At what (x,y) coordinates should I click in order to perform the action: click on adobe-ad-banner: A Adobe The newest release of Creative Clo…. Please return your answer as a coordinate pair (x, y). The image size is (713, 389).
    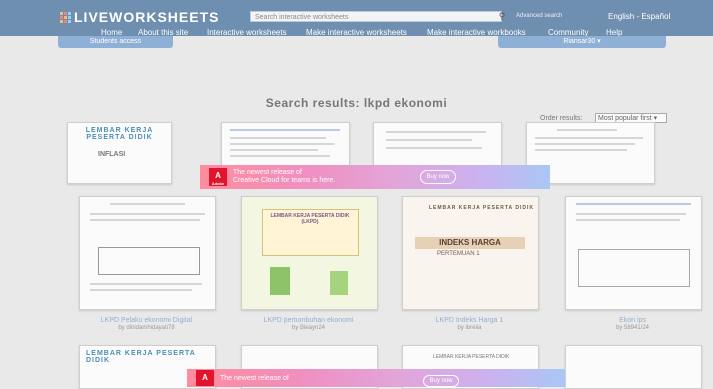
    Looking at the image, I should click on (375, 177).